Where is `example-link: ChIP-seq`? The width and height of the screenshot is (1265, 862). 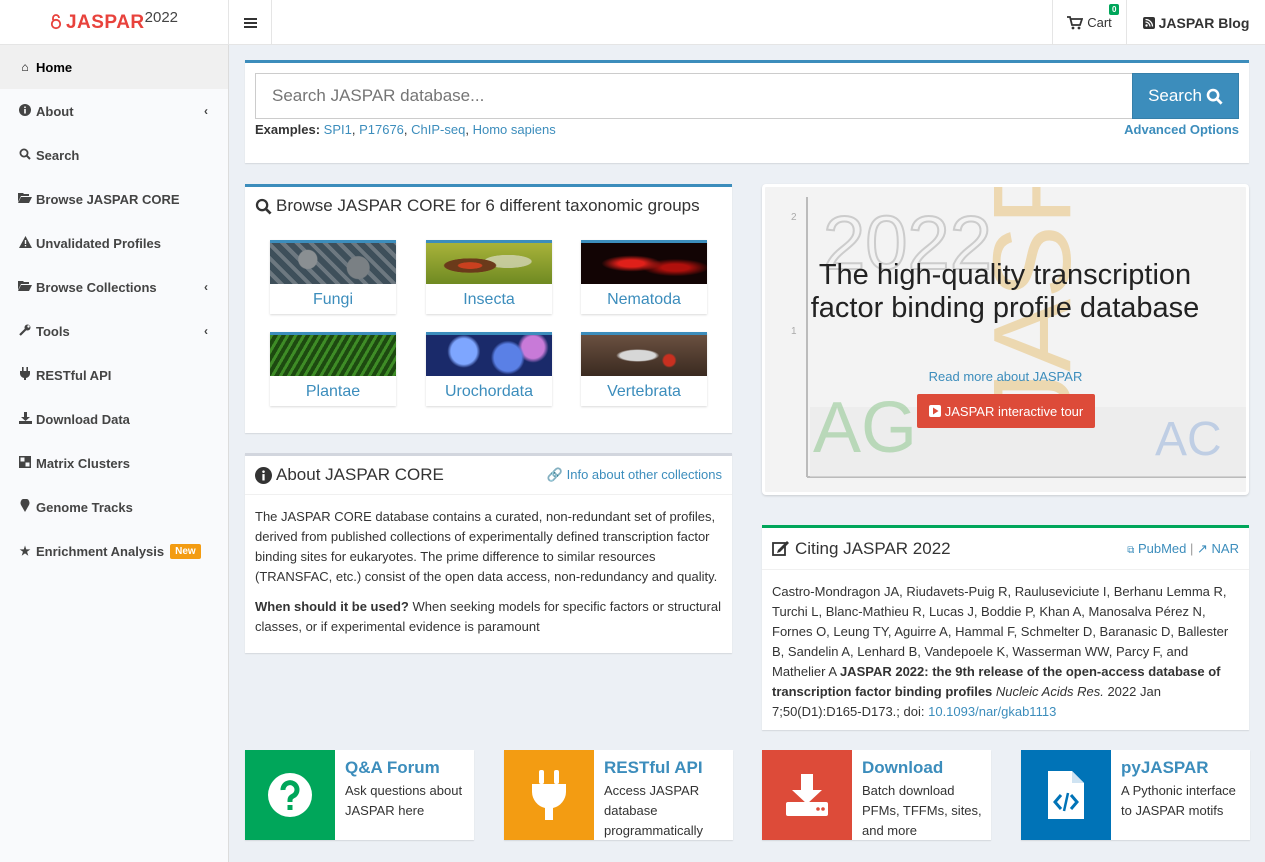
example-link: ChIP-seq is located at coordinates (438, 129).